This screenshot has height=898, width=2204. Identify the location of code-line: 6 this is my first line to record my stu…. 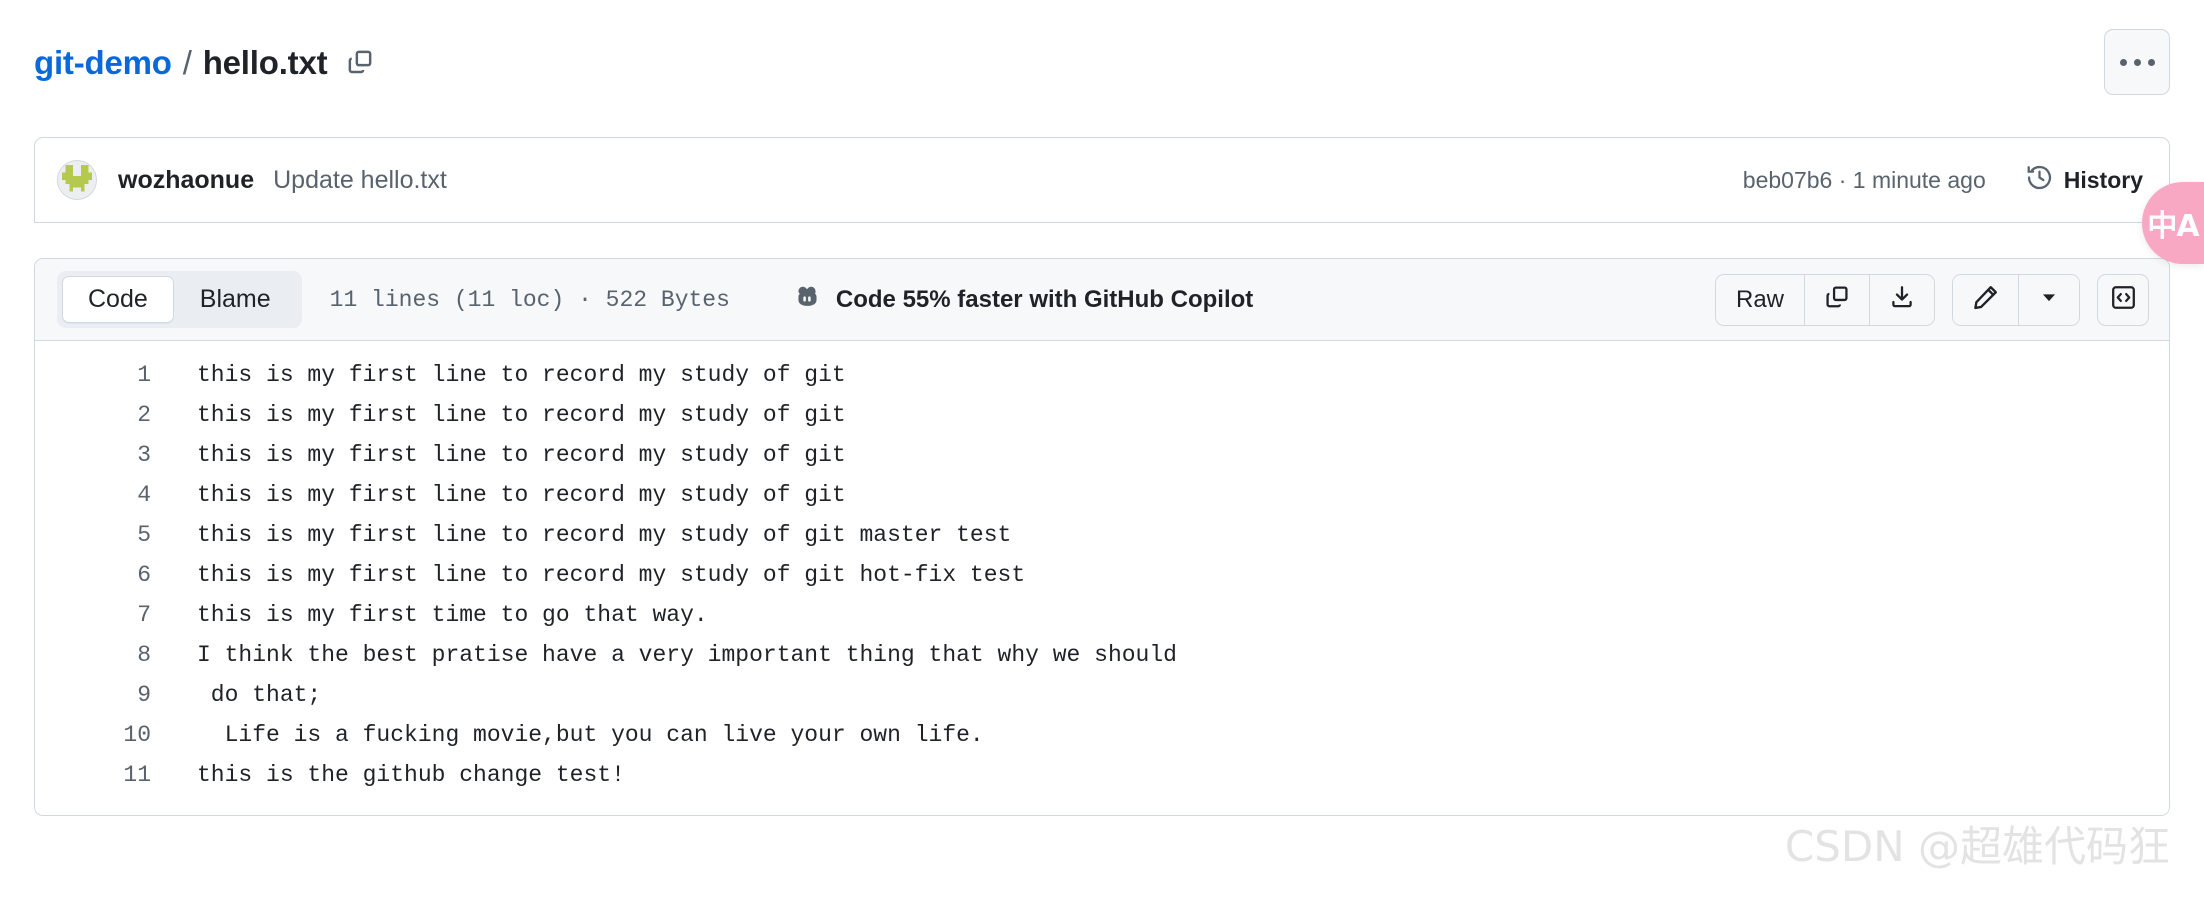
(1102, 575).